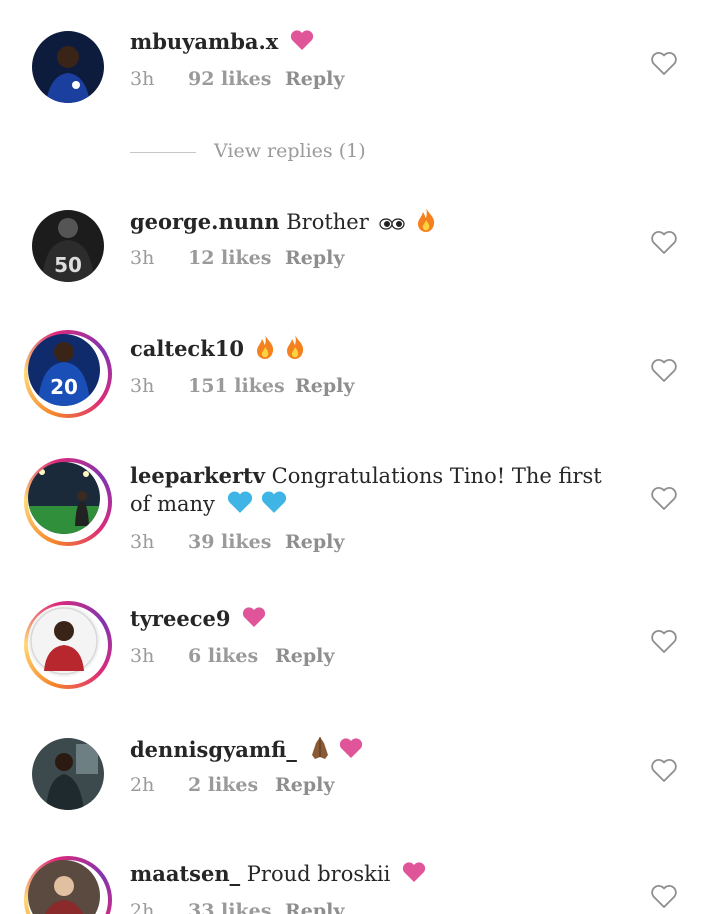  Describe the element at coordinates (236, 386) in the screenshot. I see `like-count: 151 likes` at that location.